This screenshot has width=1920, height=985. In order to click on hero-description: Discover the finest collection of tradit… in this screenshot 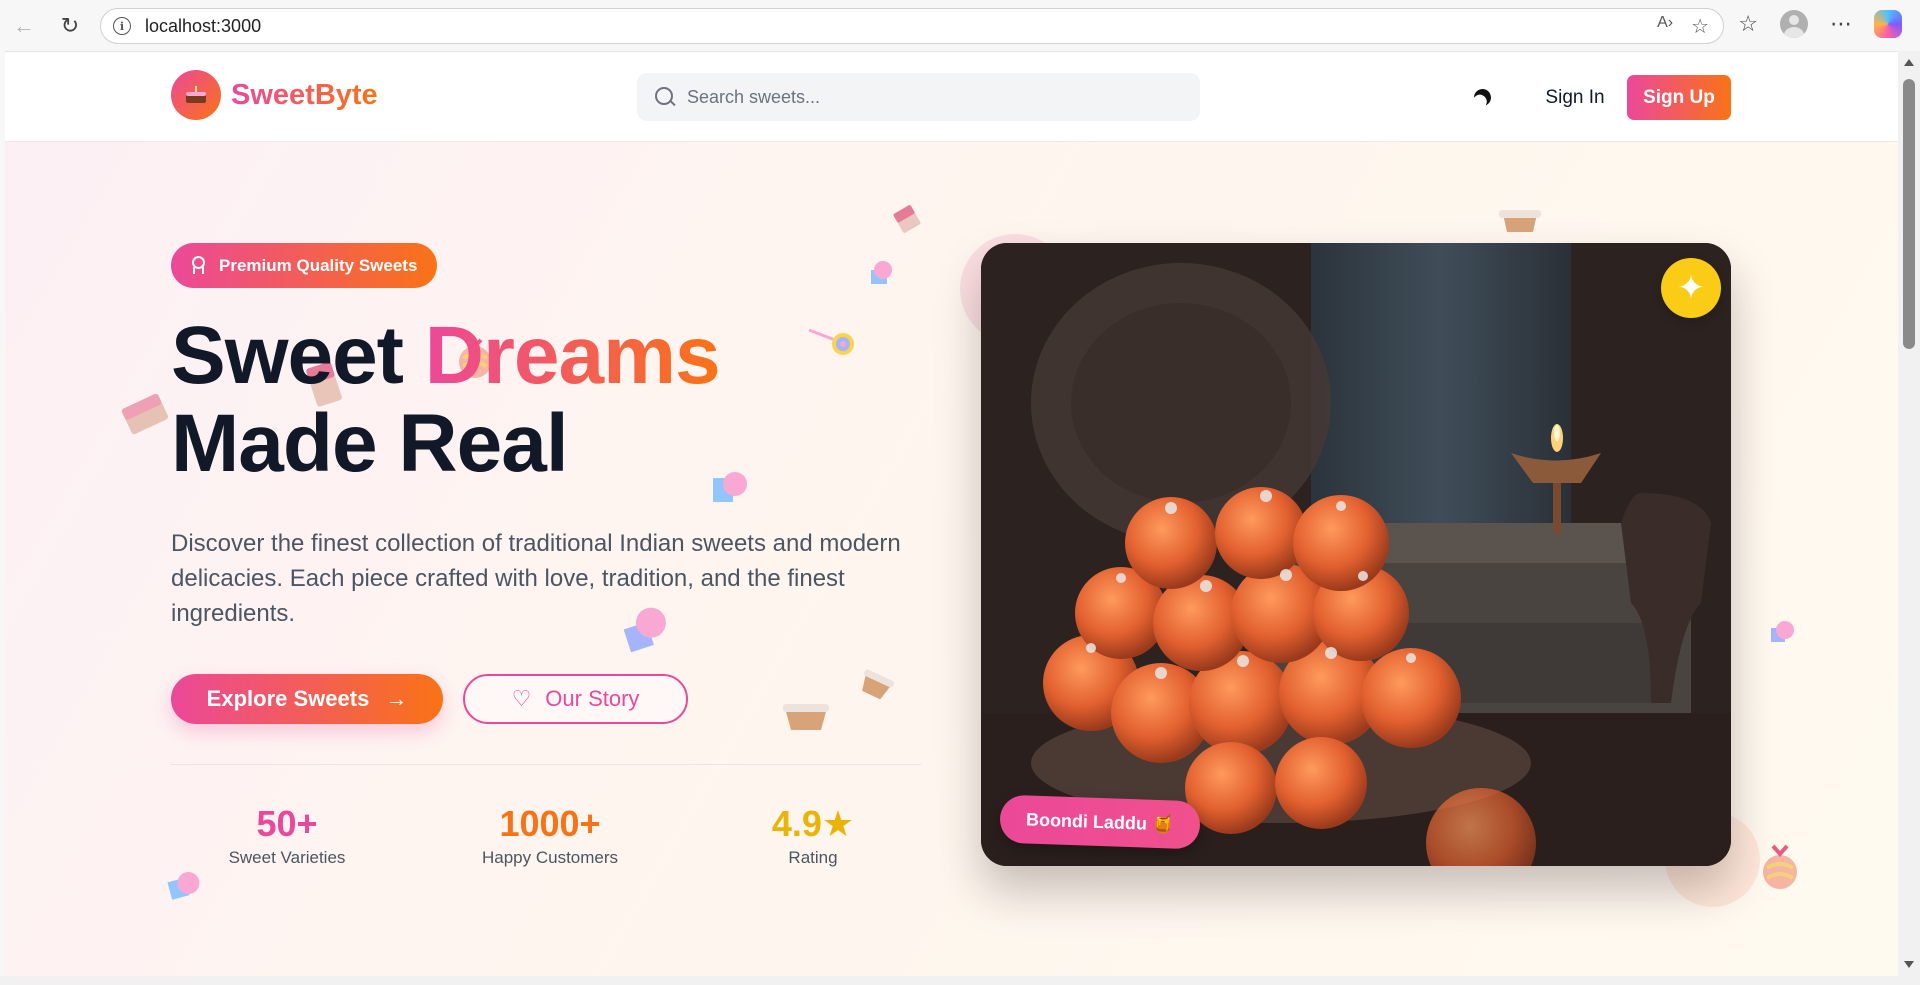, I will do `click(536, 578)`.